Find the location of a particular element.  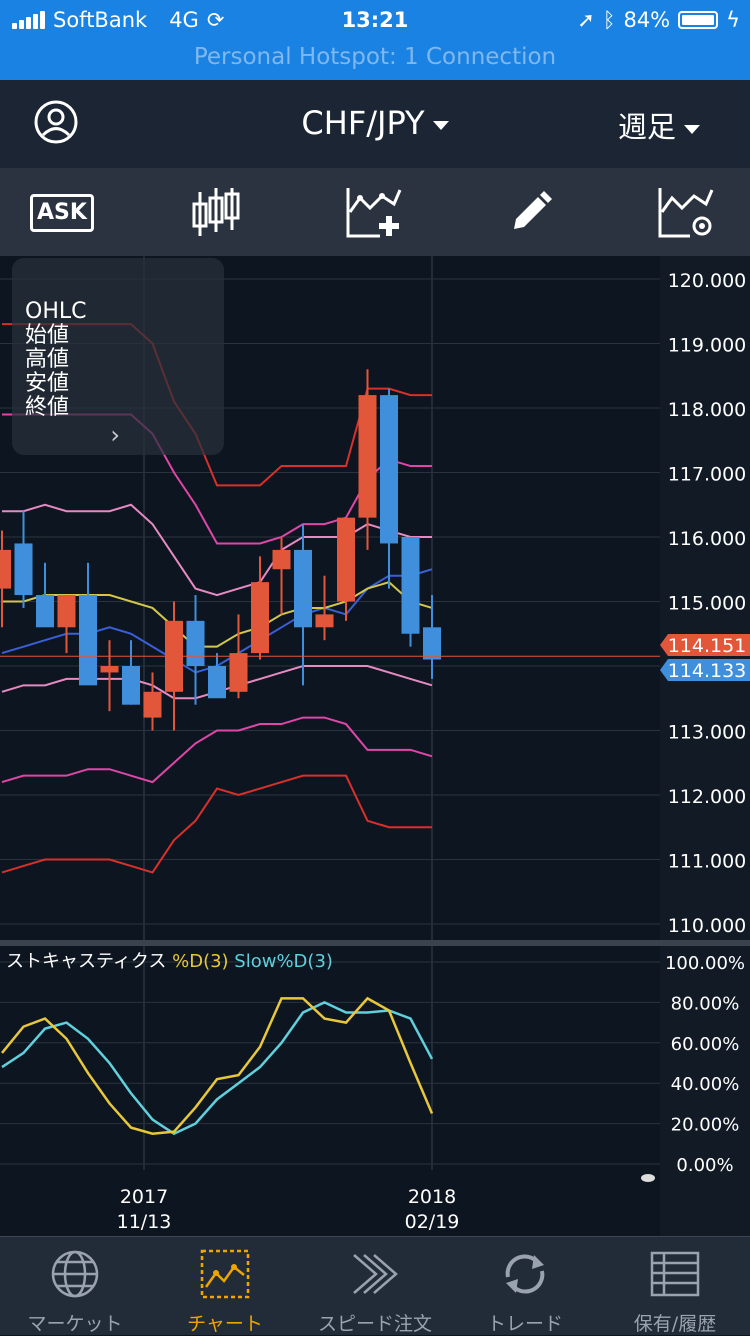

stoch-d-label: %D(3) is located at coordinates (203, 961).